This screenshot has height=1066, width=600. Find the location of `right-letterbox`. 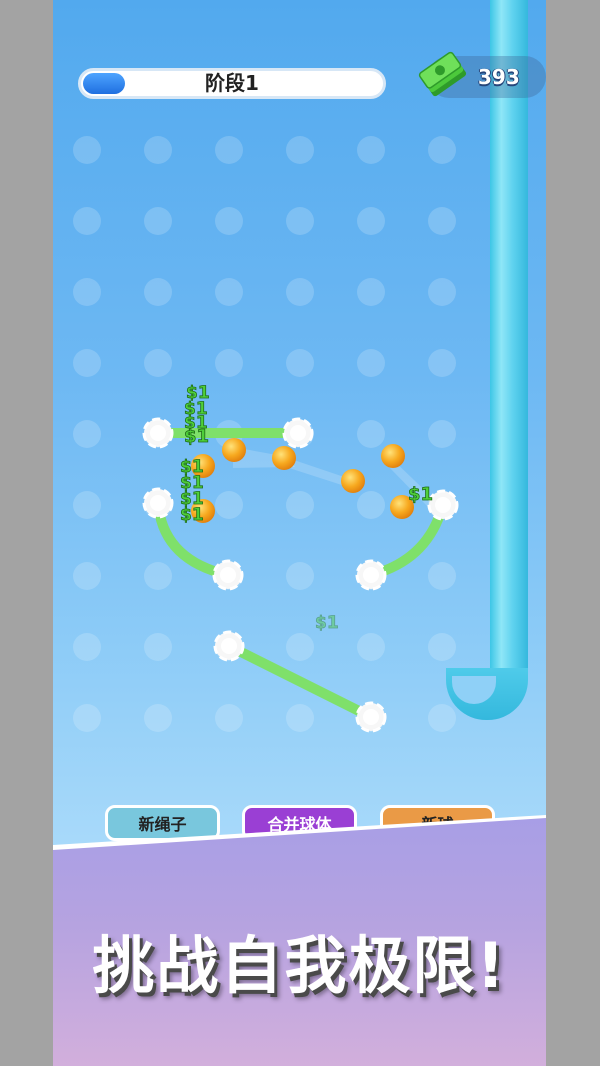

right-letterbox is located at coordinates (573, 533).